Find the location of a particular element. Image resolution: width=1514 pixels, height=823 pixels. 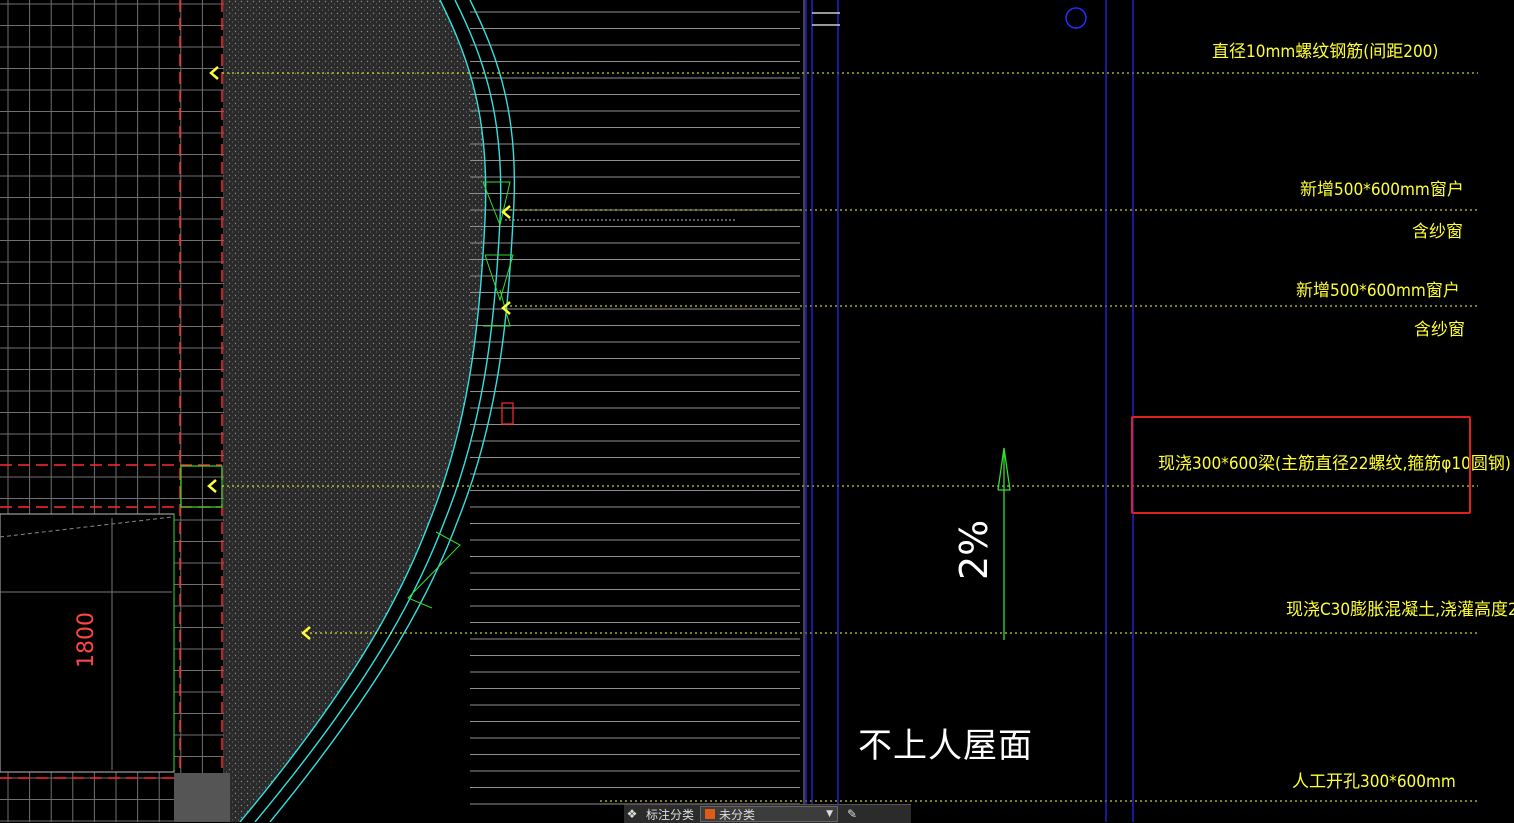

window-note-1-sub: 含纱窗 is located at coordinates (1437, 232).